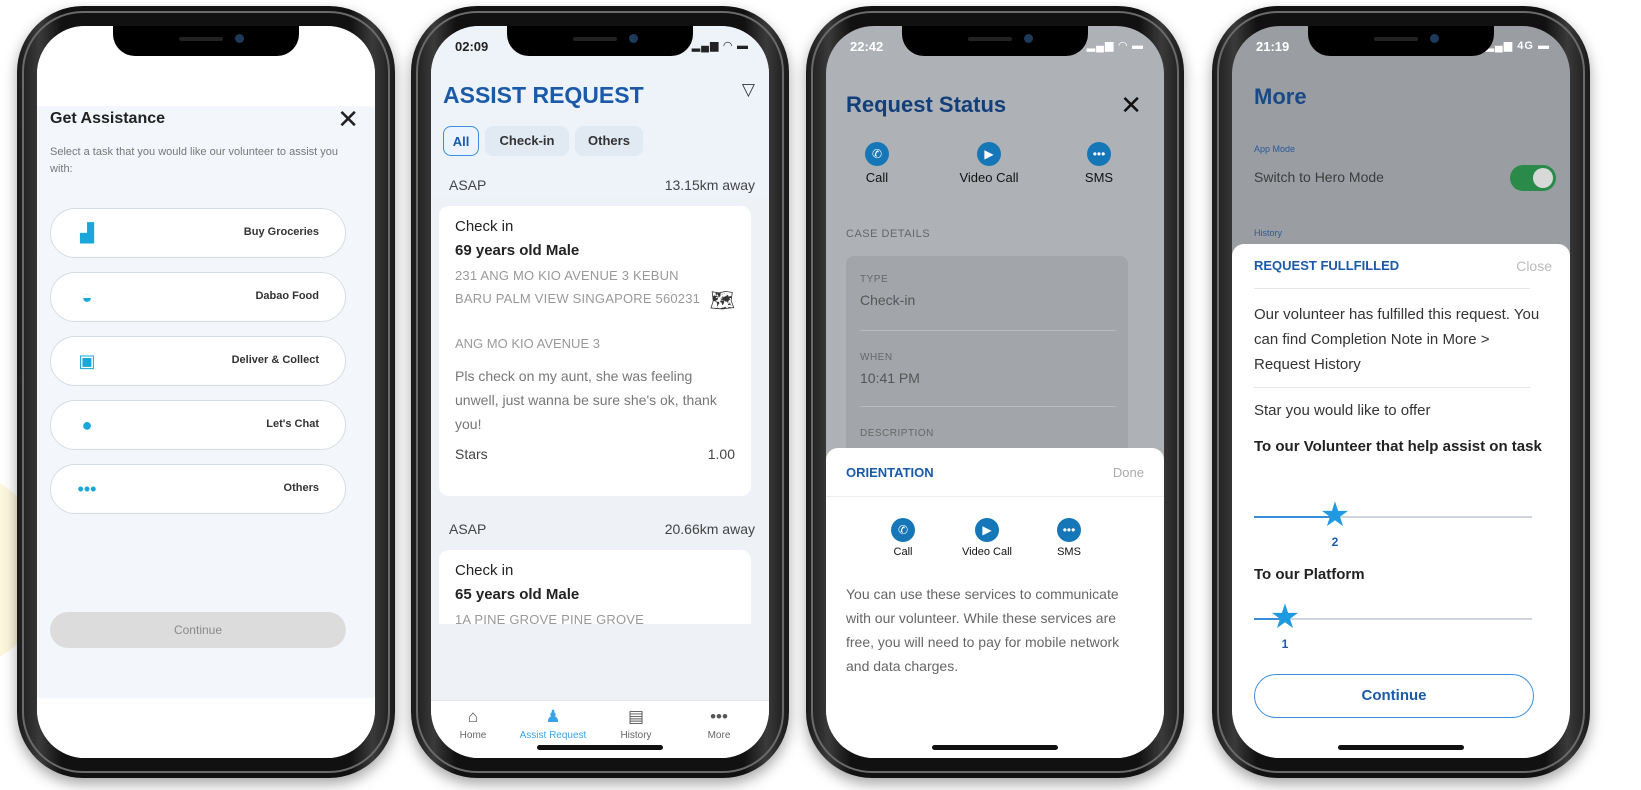 The image size is (1641, 790). Describe the element at coordinates (1273, 46) in the screenshot. I see `status-time: 21:19` at that location.